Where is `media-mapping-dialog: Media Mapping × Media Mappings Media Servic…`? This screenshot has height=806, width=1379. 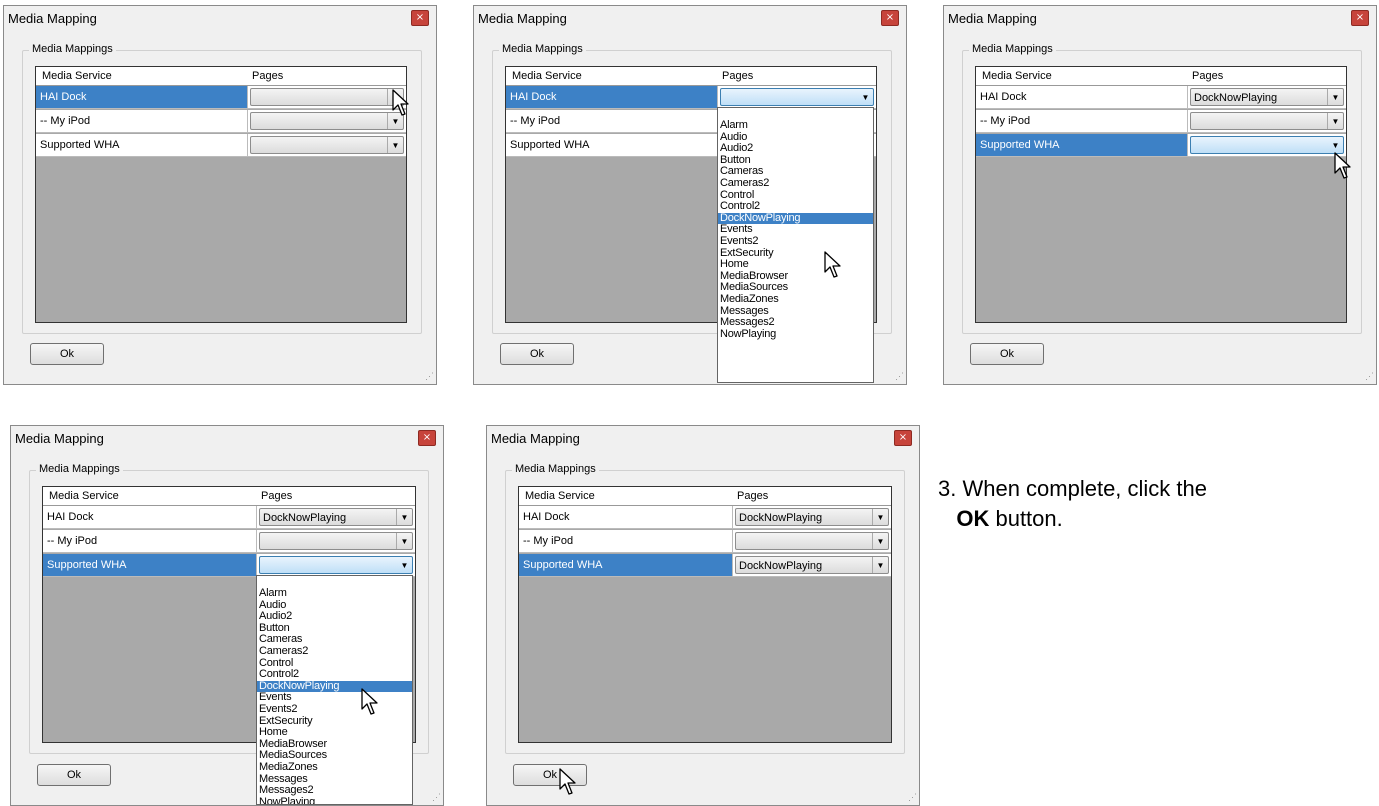 media-mapping-dialog: Media Mapping × Media Mappings Media Servic… is located at coordinates (220, 195).